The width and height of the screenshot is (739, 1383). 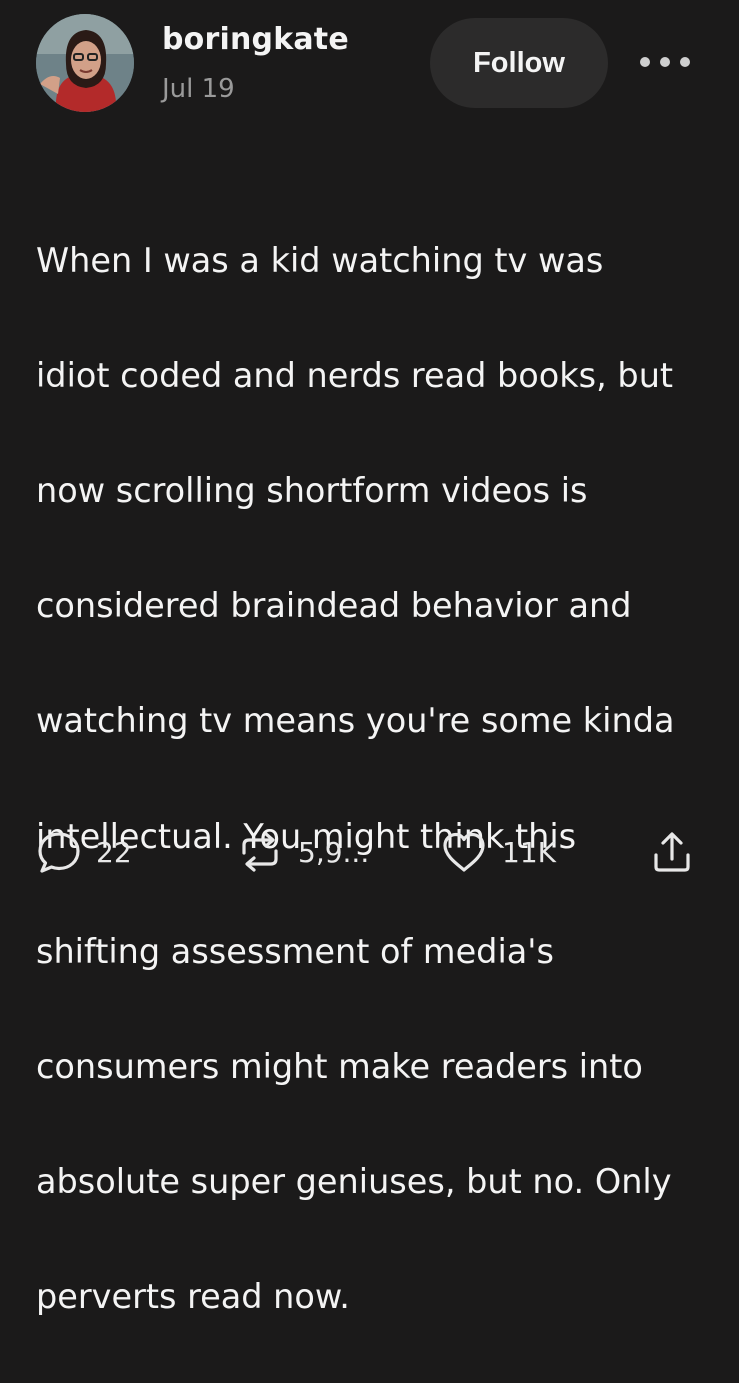 I want to click on post-body-line: perverts read now., so click(x=193, y=1297).